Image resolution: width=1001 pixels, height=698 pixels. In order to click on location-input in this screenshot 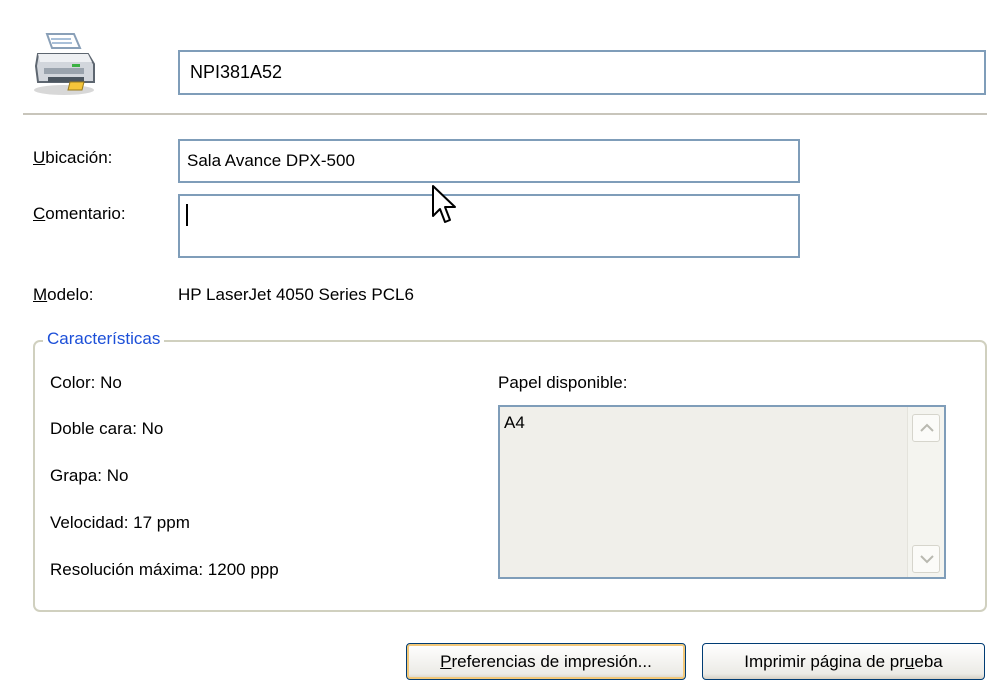, I will do `click(489, 161)`.